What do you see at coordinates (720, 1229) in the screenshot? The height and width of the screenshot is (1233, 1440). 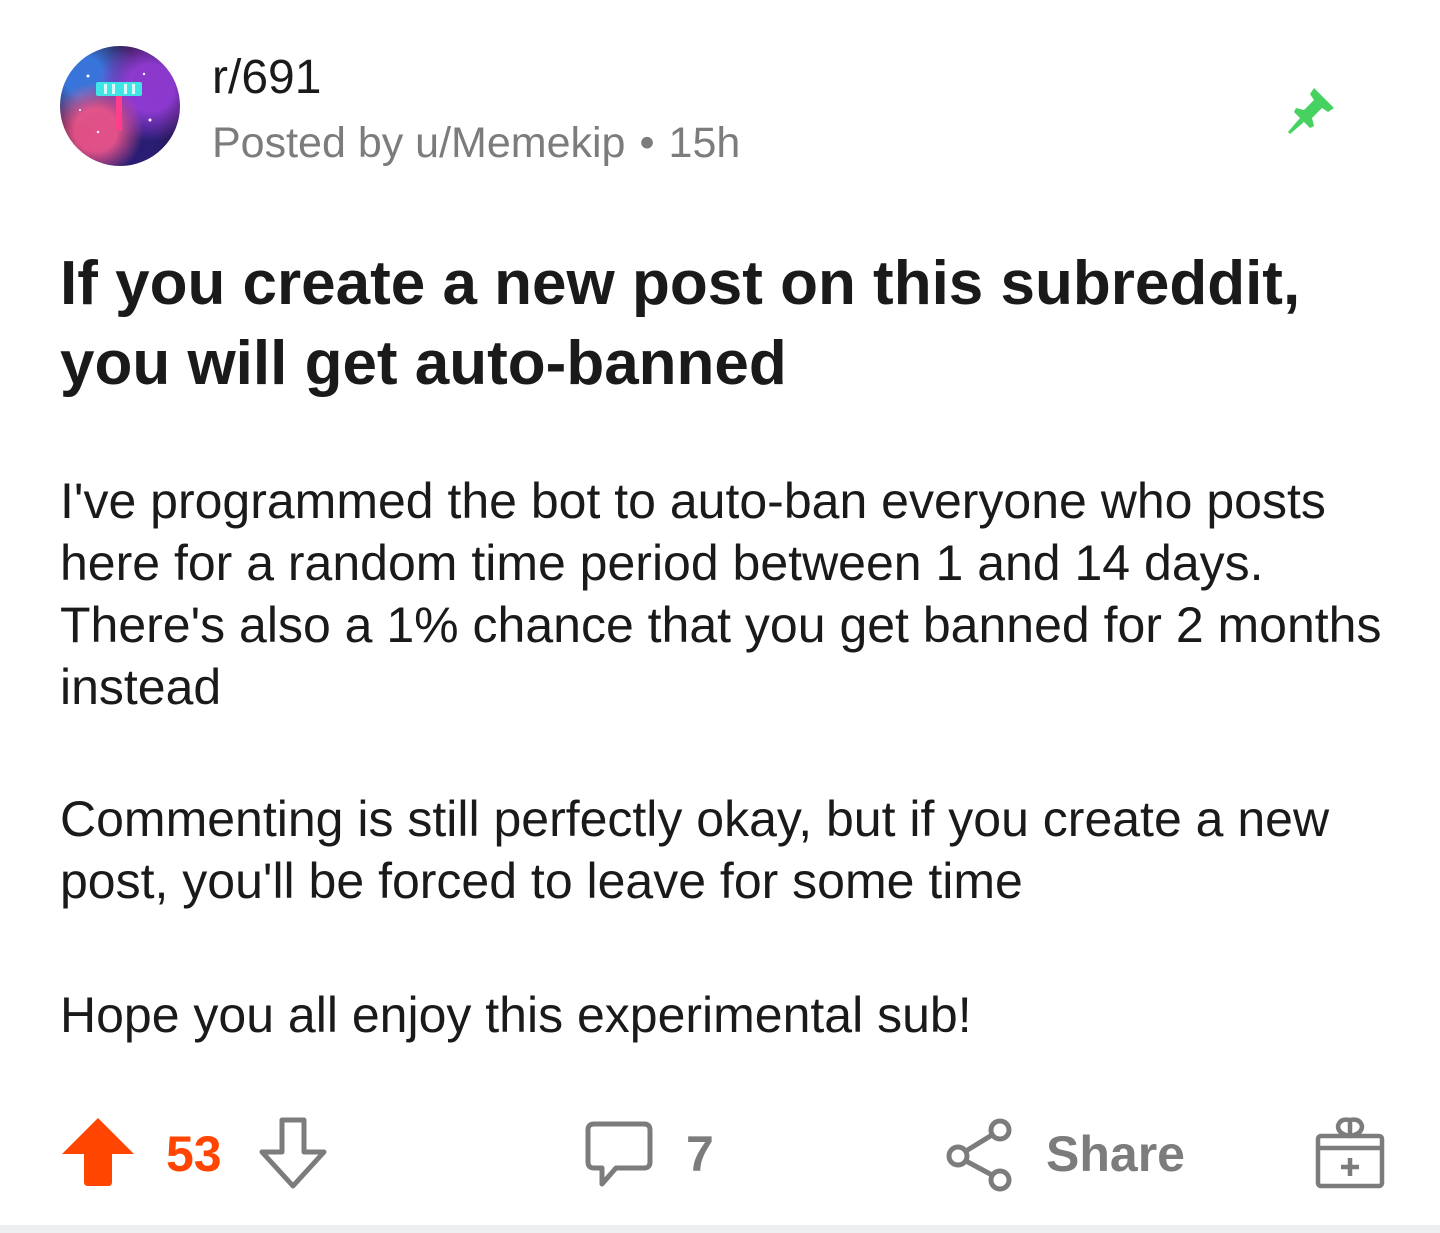 I see `card-divider` at bounding box center [720, 1229].